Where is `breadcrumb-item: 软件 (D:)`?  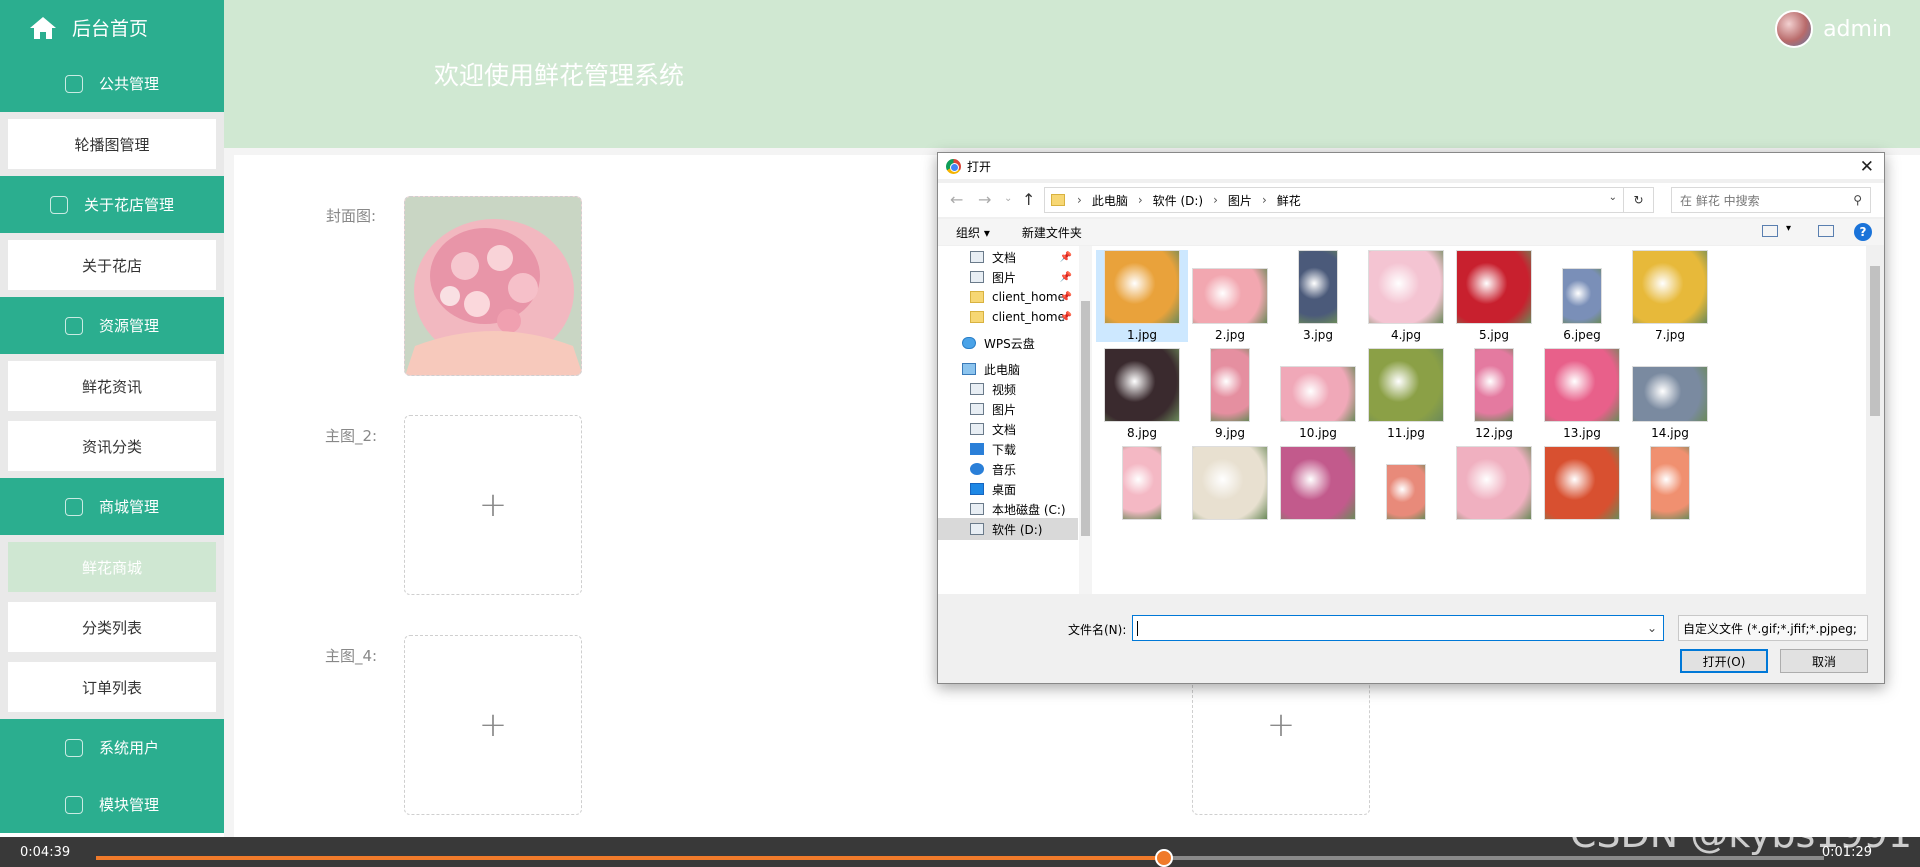 breadcrumb-item: 软件 (D:) is located at coordinates (1178, 200).